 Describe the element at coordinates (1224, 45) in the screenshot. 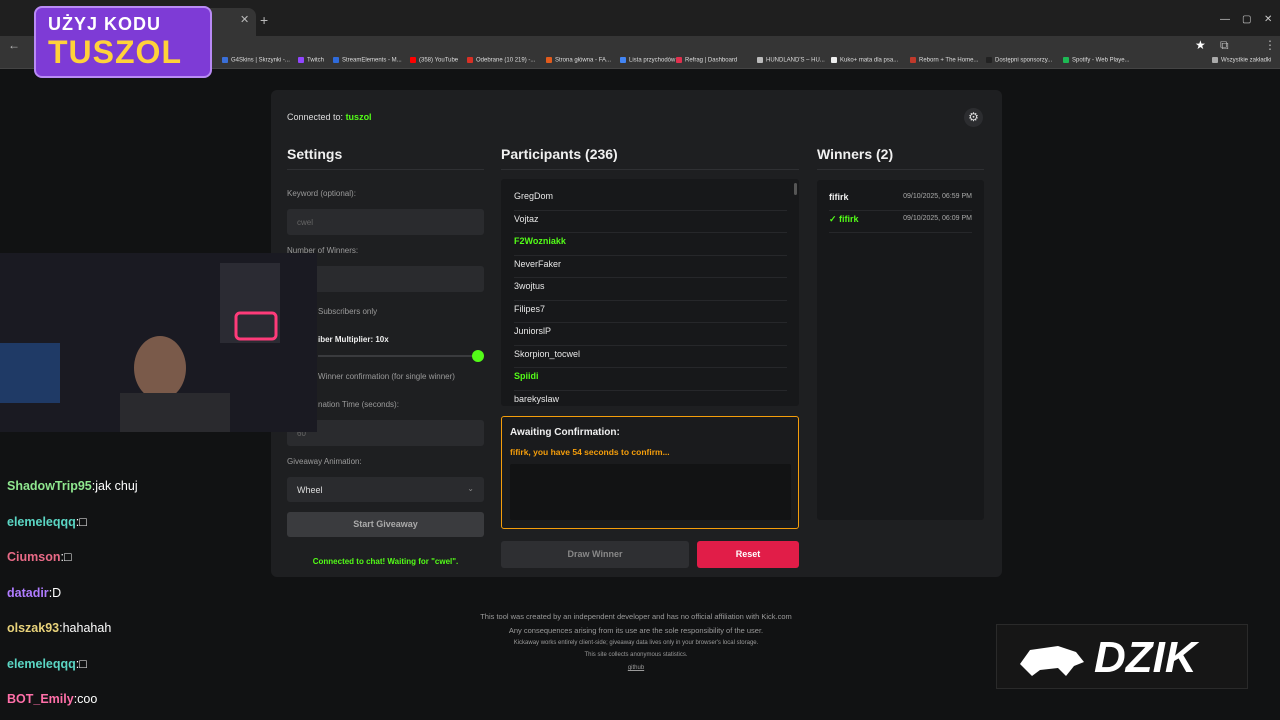

I see `extensions-icon: ⧉` at that location.